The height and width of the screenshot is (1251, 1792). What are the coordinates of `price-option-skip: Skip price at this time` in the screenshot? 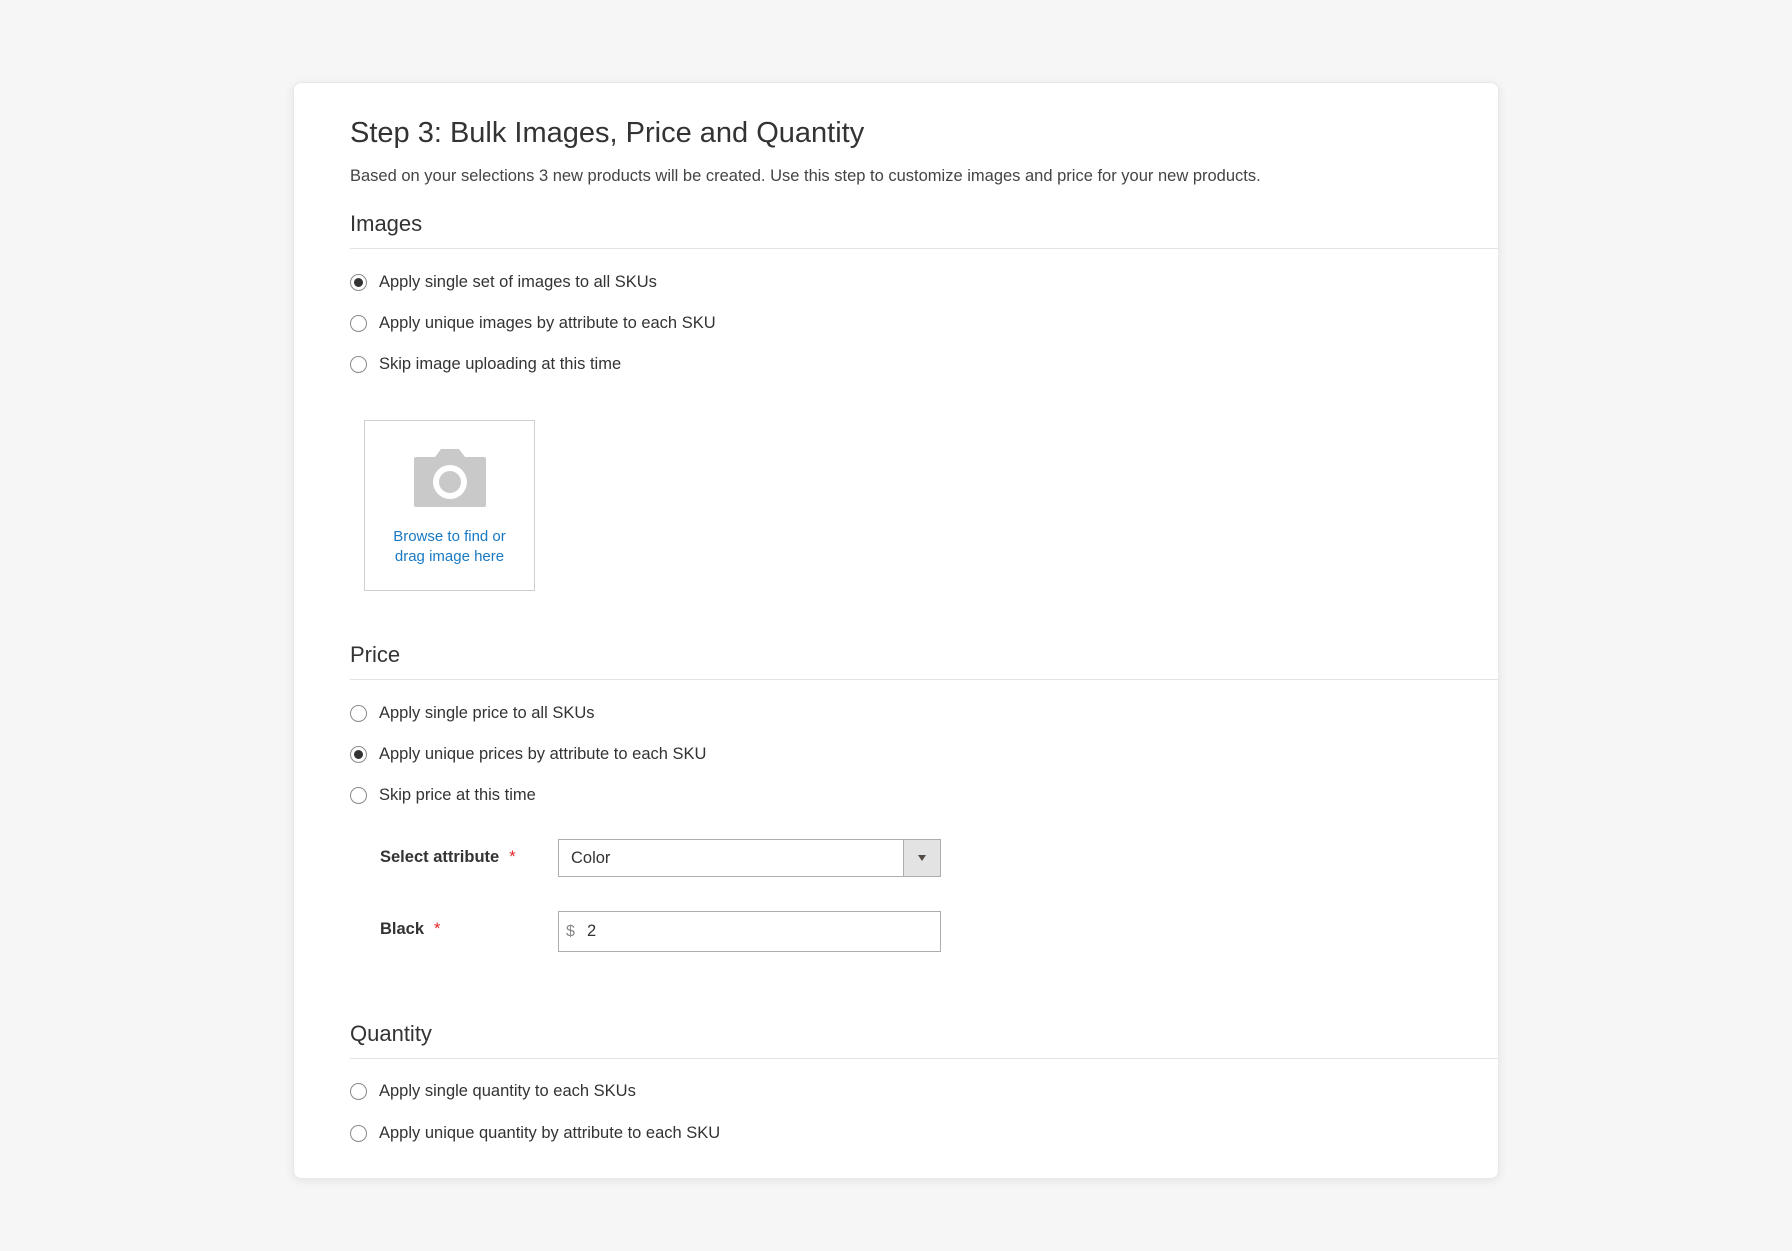 It's located at (443, 795).